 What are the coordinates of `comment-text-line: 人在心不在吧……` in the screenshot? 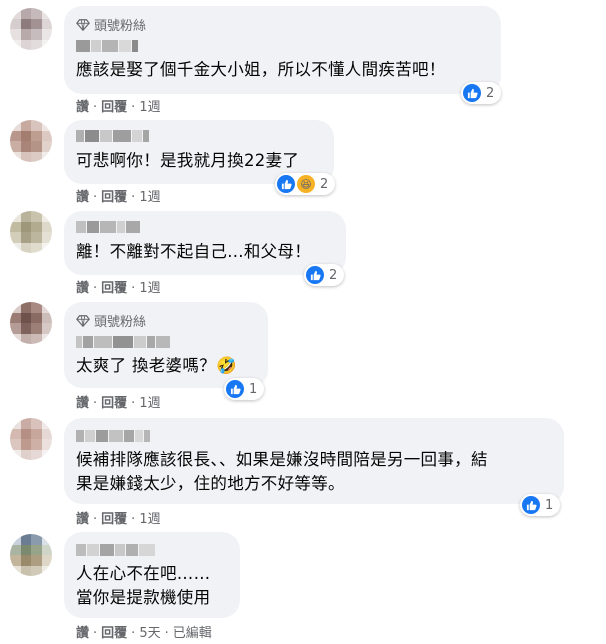 It's located at (143, 573).